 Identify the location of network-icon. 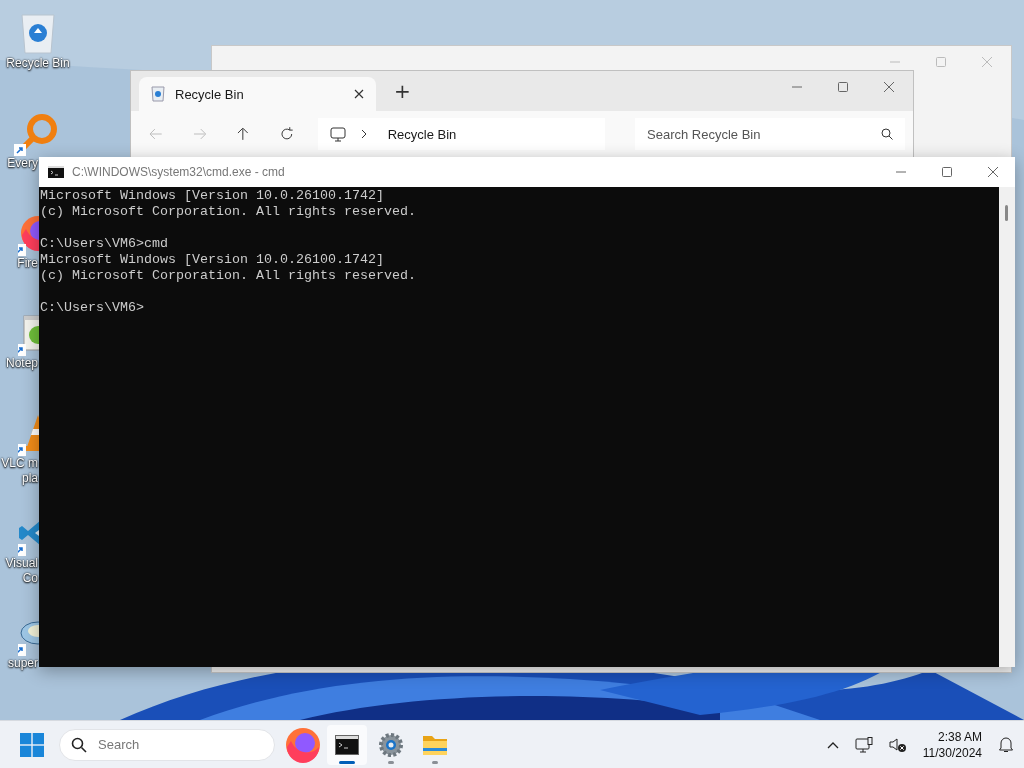
(863, 744).